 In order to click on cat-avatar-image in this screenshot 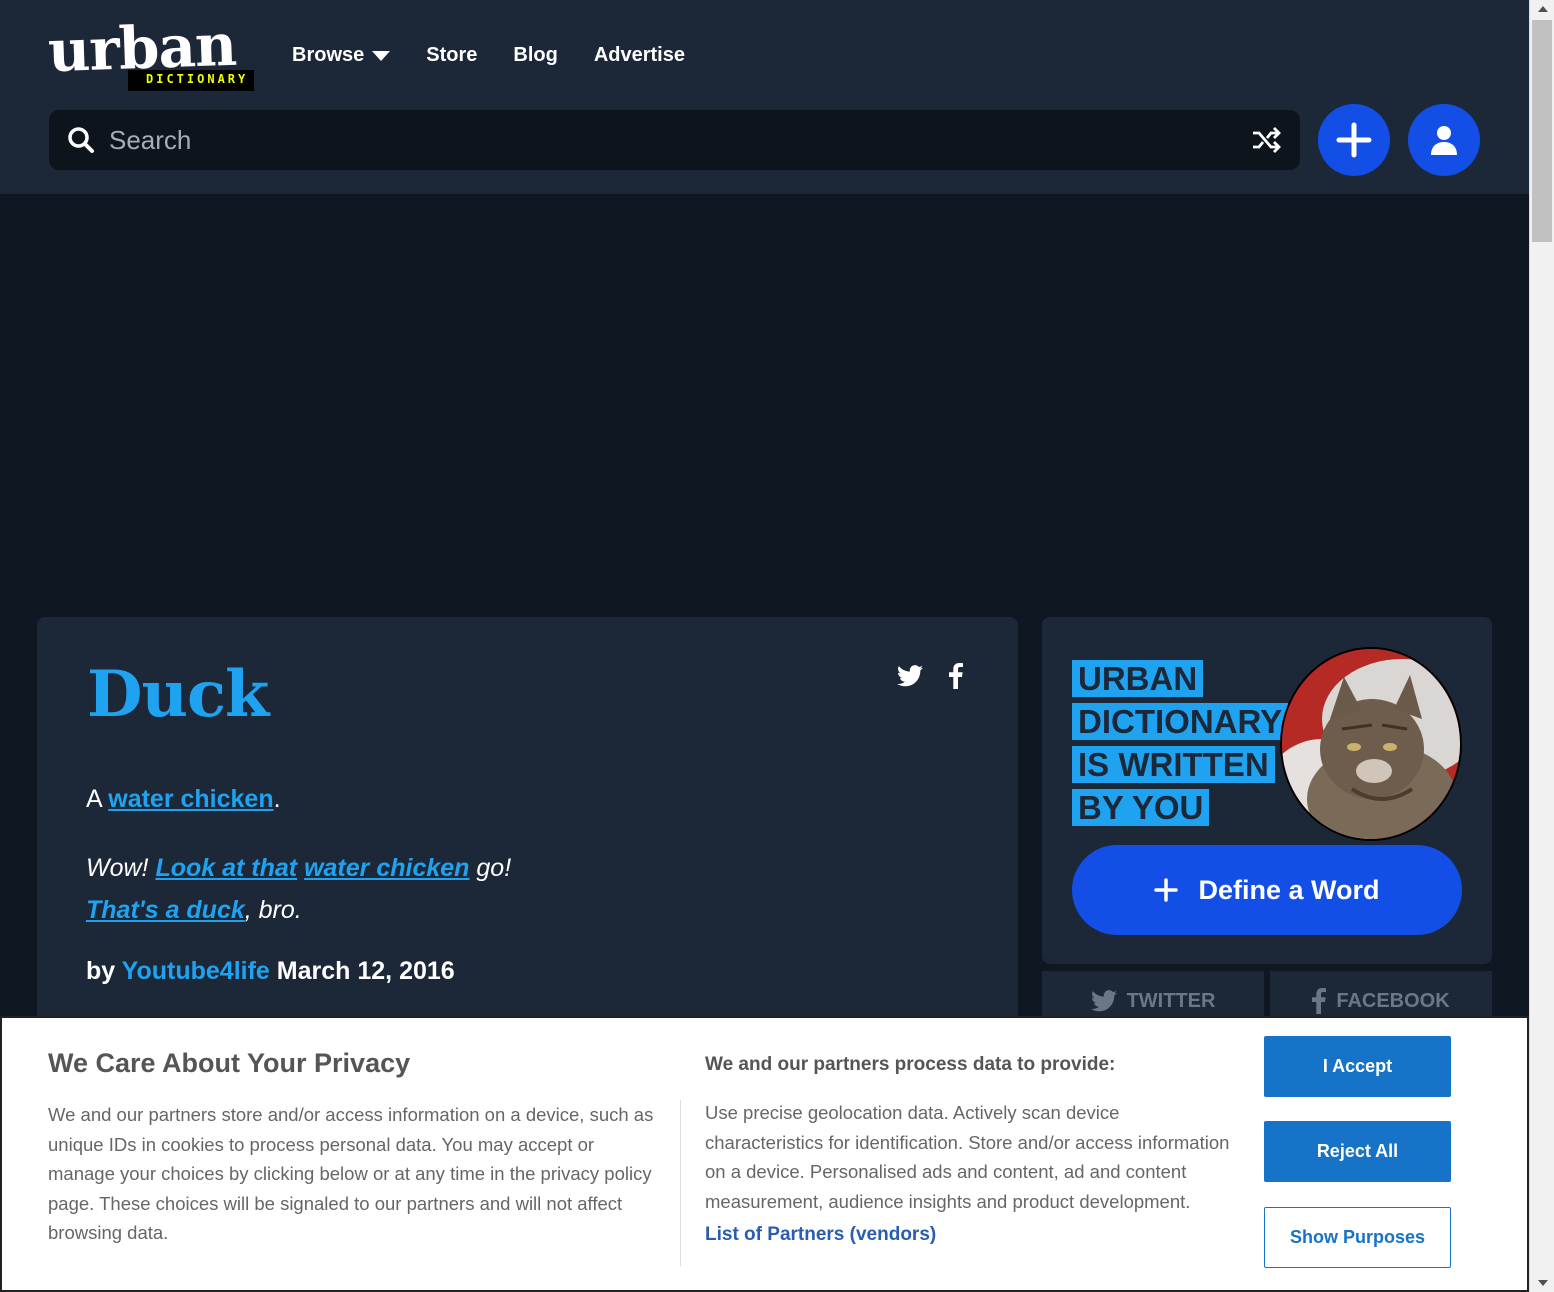, I will do `click(1371, 744)`.